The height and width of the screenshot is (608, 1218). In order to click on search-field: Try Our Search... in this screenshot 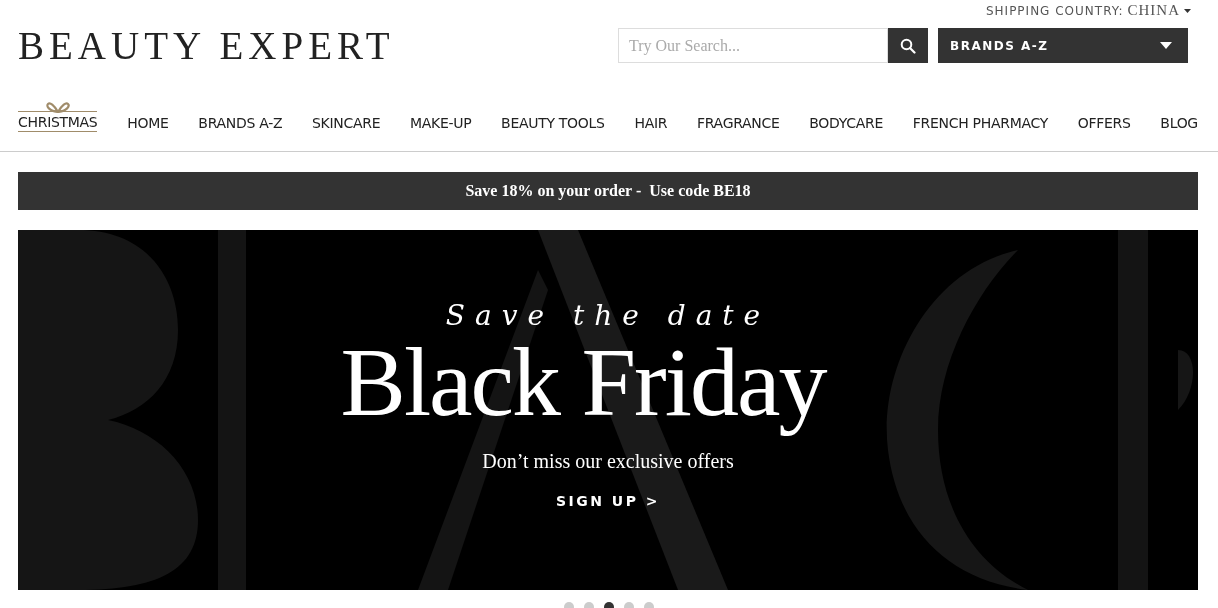, I will do `click(753, 45)`.